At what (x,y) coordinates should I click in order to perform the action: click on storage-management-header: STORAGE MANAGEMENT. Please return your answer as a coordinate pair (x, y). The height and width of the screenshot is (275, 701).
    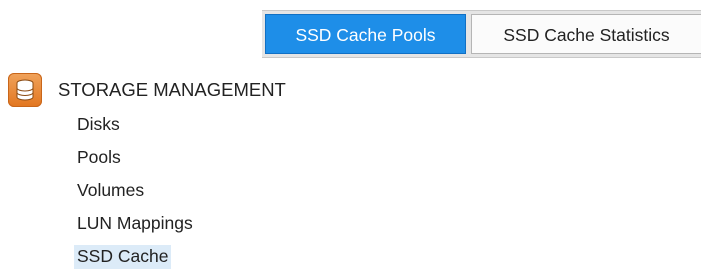
    Looking at the image, I should click on (147, 90).